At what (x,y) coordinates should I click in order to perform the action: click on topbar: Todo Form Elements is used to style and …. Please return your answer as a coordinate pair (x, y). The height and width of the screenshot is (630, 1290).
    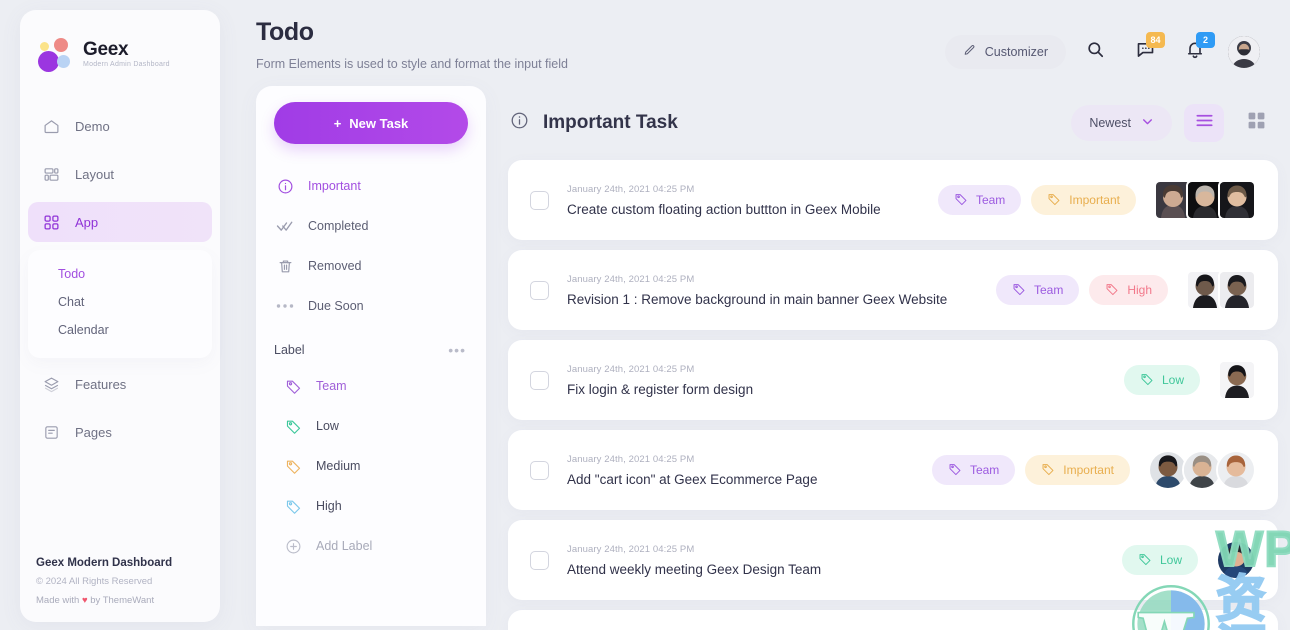
    Looking at the image, I should click on (756, 43).